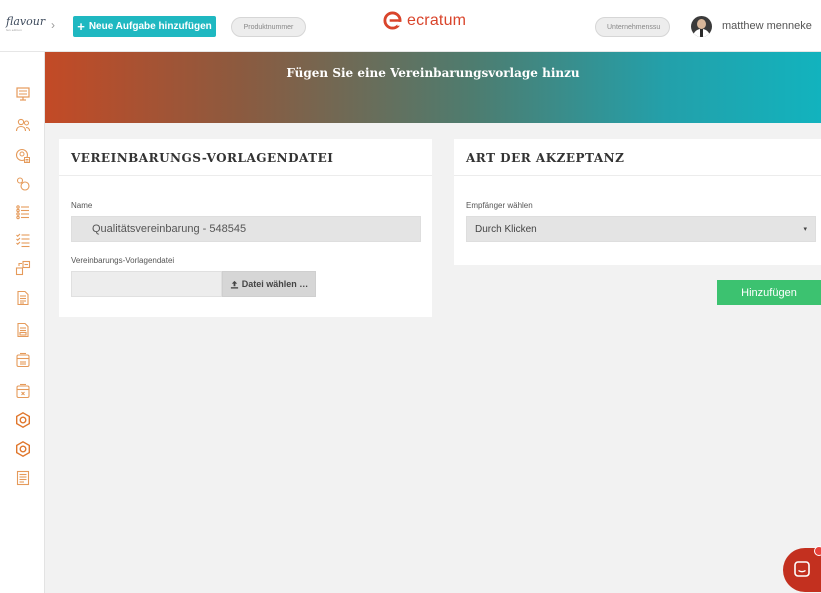  I want to click on list-icon, so click(23, 212).